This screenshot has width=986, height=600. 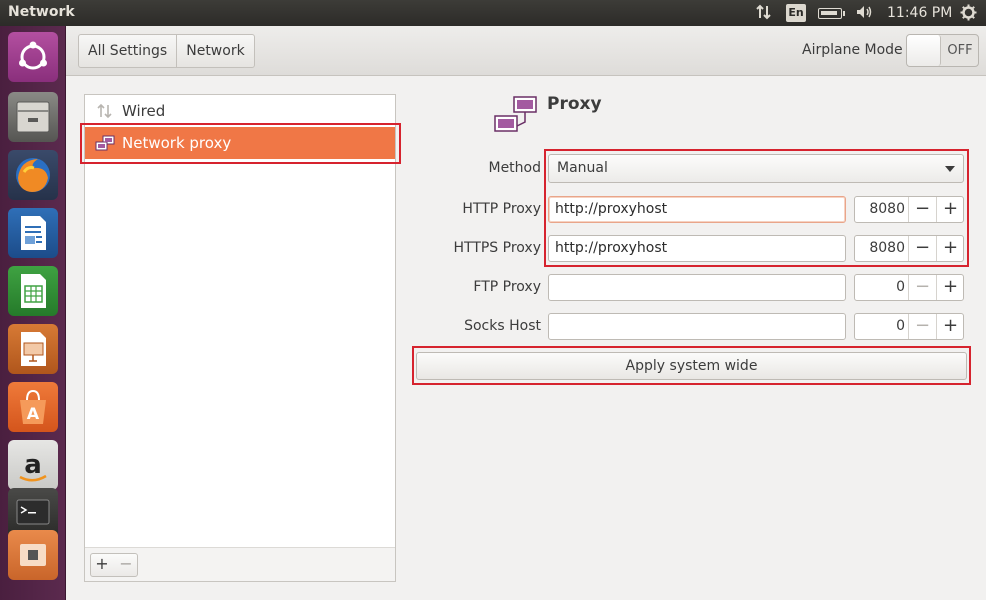 I want to click on socks-port-value: 0, so click(x=881, y=326).